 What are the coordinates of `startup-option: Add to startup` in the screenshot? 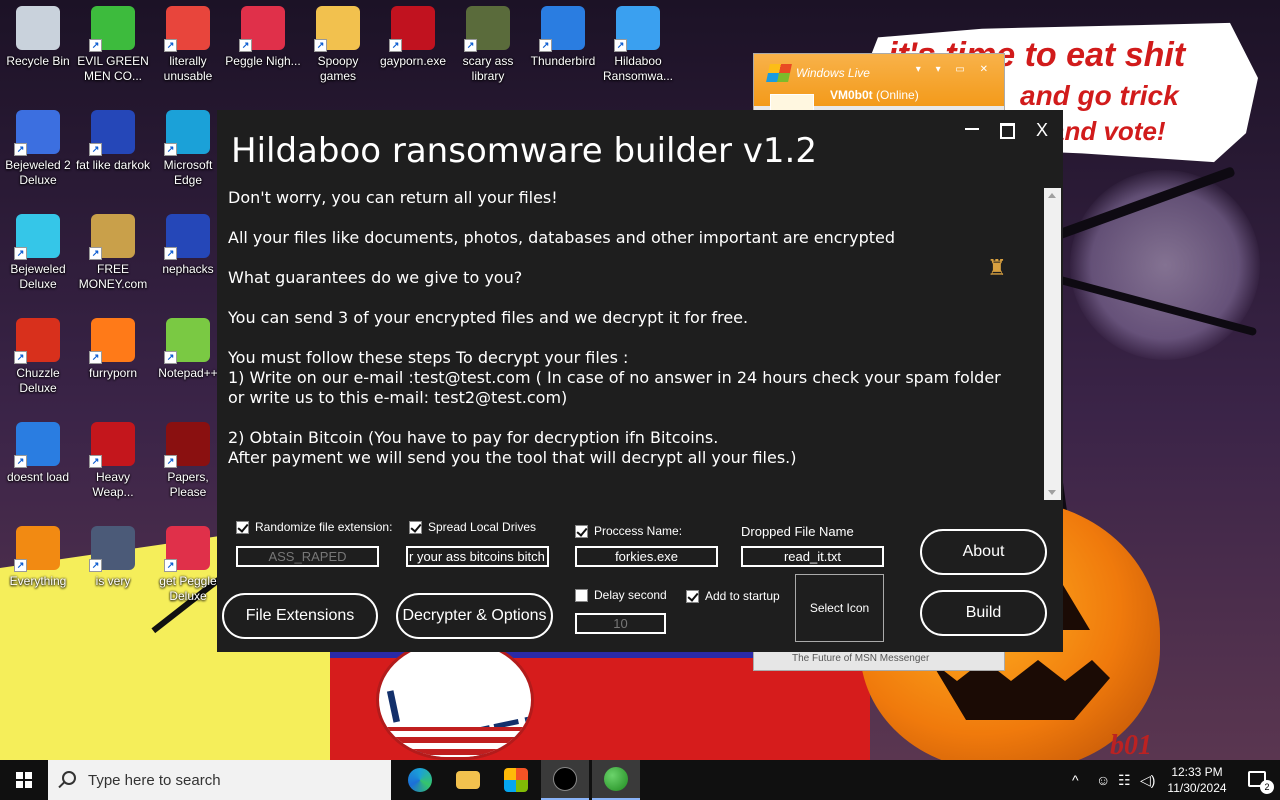 It's located at (733, 596).